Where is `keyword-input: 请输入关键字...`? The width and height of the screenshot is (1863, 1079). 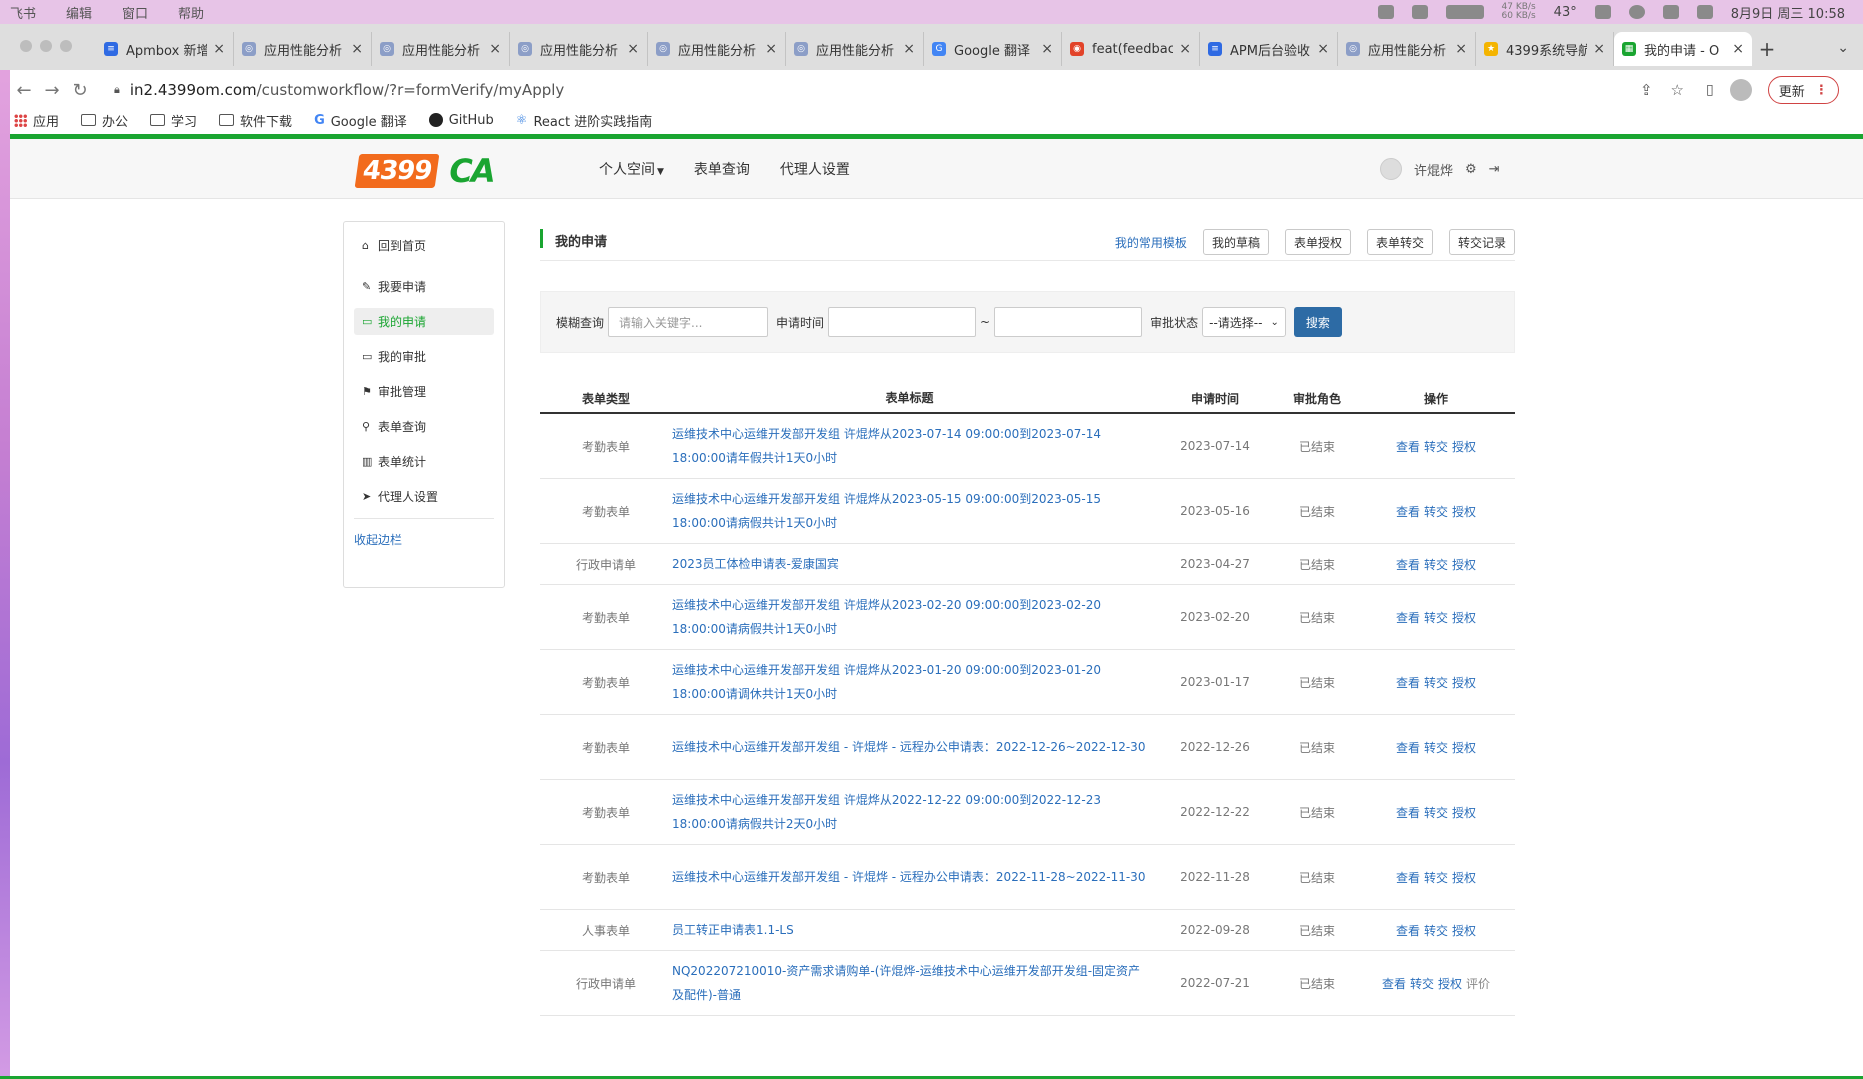
keyword-input: 请输入关键字... is located at coordinates (688, 322).